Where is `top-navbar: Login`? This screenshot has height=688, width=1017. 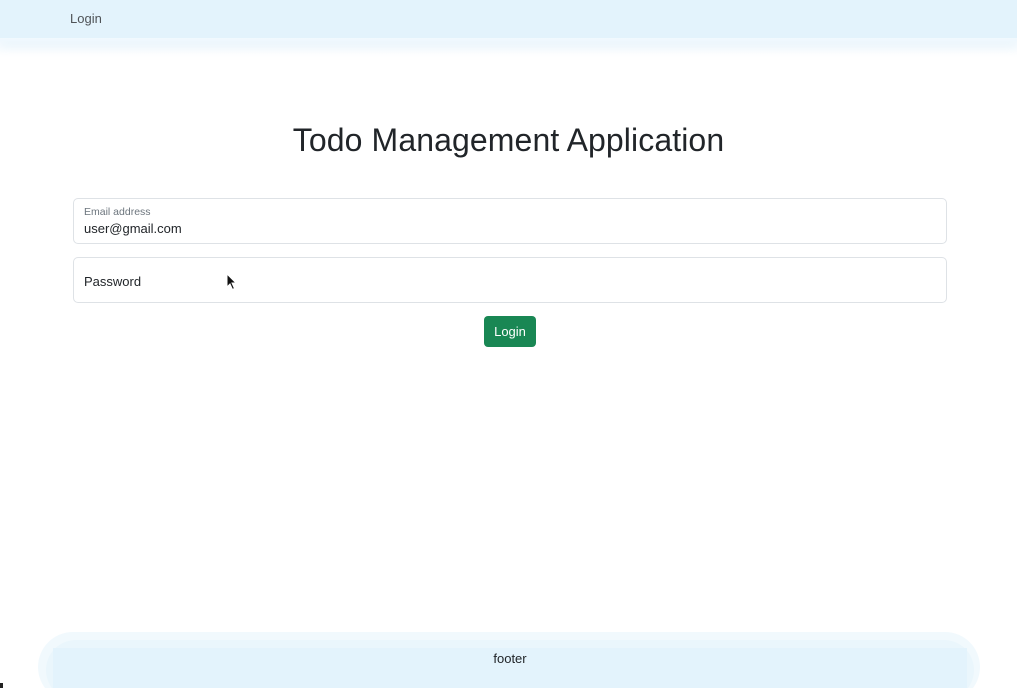 top-navbar: Login is located at coordinates (508, 20).